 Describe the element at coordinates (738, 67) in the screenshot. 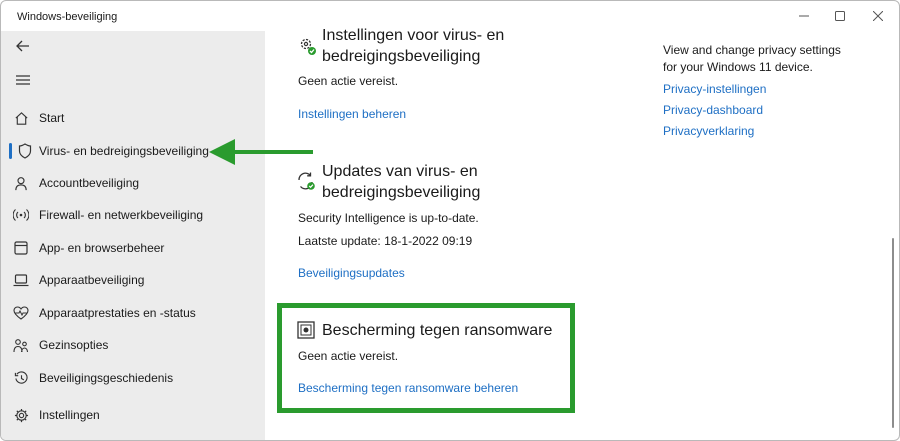

I see `privacy-description-line2: for your Windows 11 device.` at that location.